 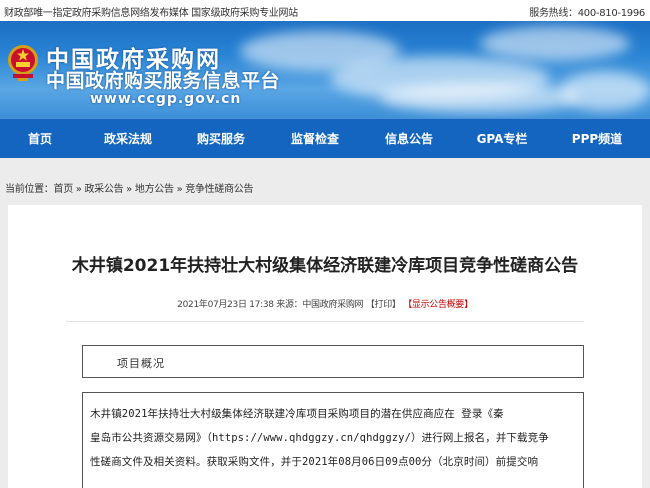 What do you see at coordinates (409, 139) in the screenshot?
I see `nav-item-announcements: 信息公告` at bounding box center [409, 139].